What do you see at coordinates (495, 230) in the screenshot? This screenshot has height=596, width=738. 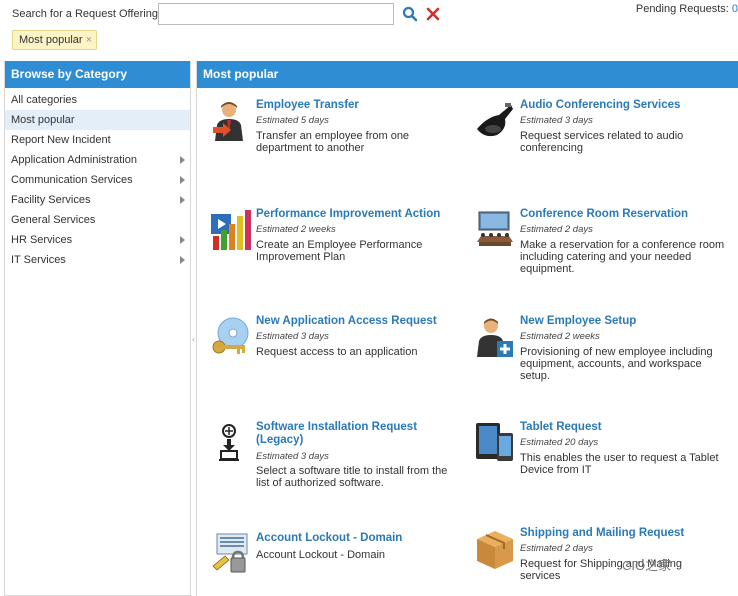 I see `conference-room-icon` at bounding box center [495, 230].